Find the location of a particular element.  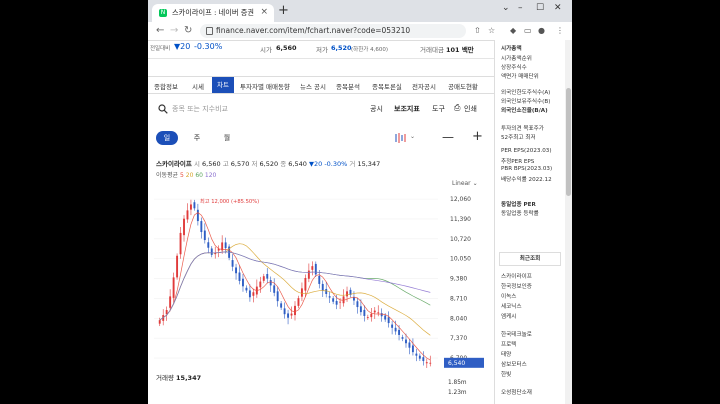

recent-item: 한국테크놀로 is located at coordinates (516, 334).